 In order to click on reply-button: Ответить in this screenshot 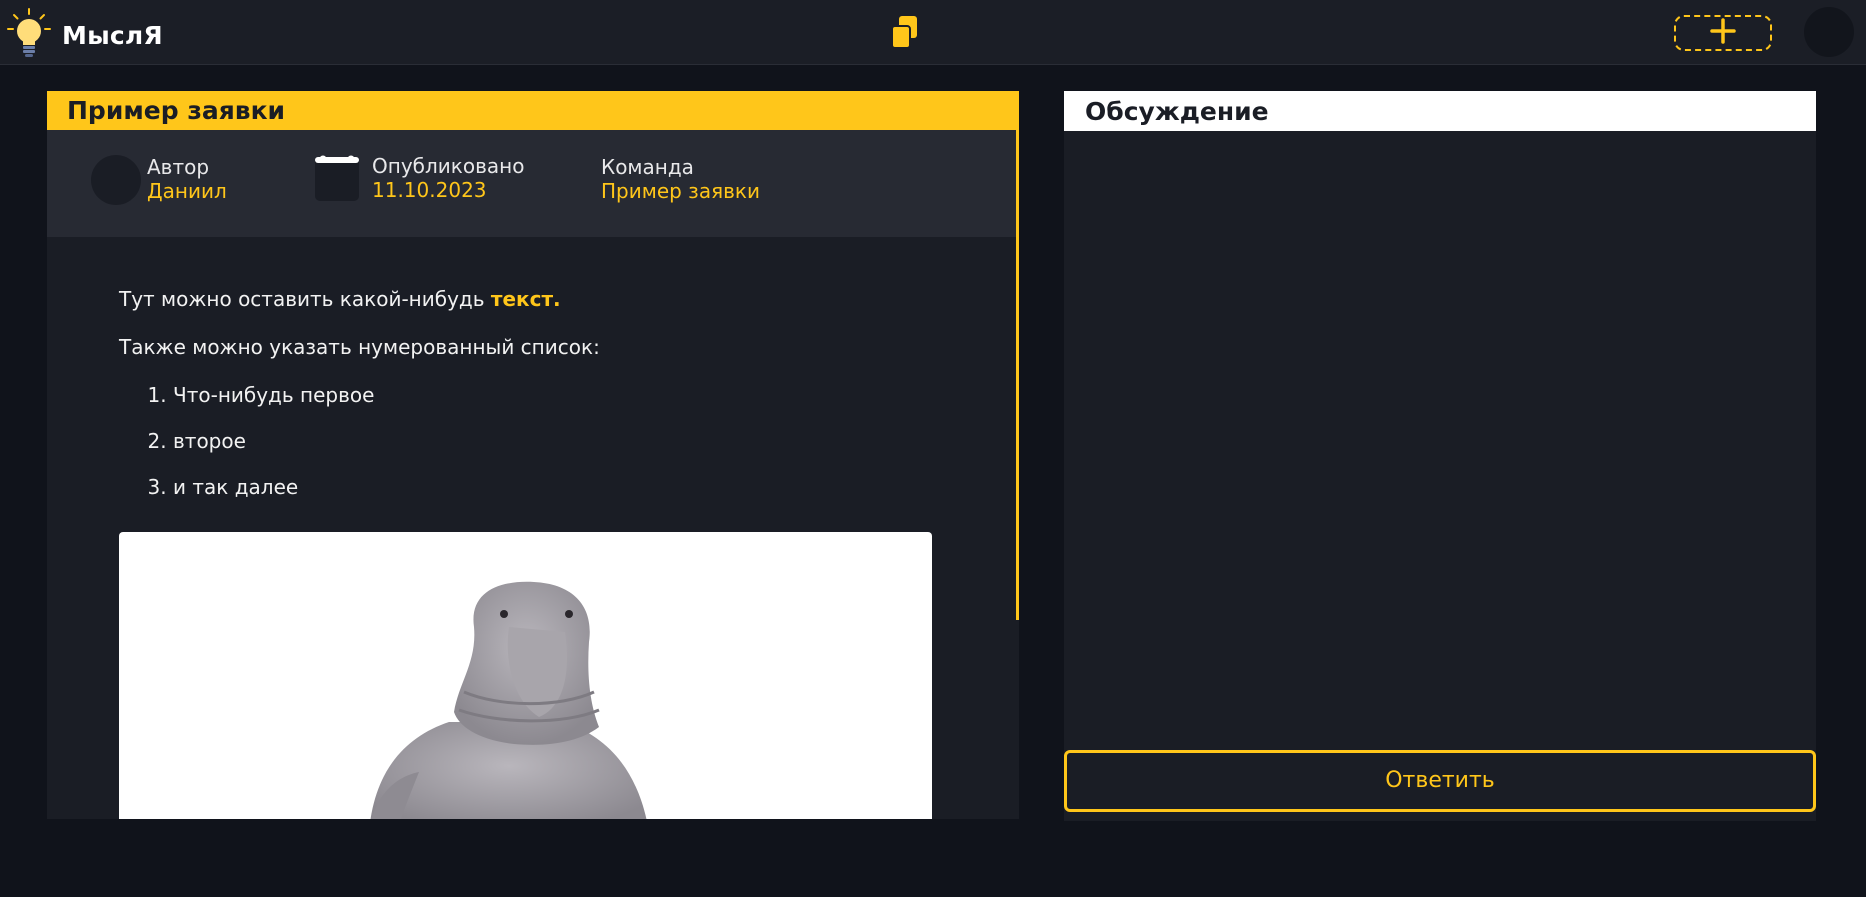, I will do `click(1440, 781)`.